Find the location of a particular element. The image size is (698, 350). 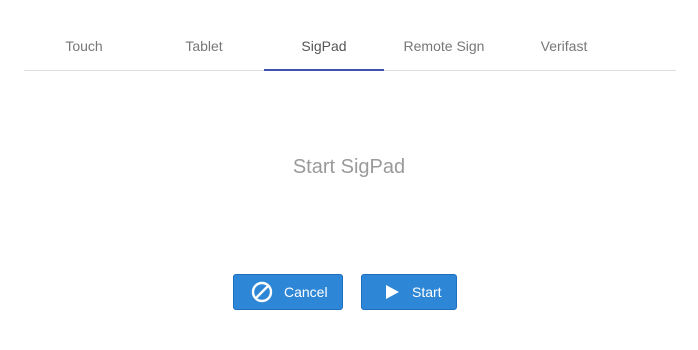

tab-verifast: Verifast is located at coordinates (564, 46).